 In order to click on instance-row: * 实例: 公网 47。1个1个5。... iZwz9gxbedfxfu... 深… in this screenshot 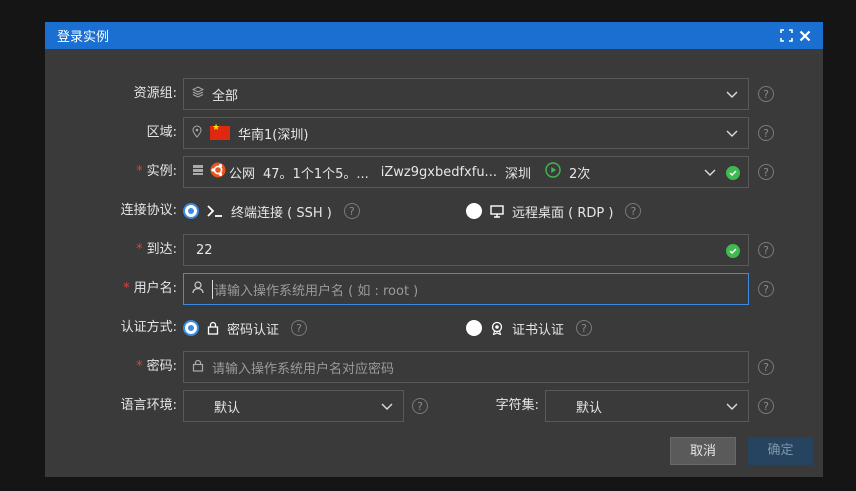, I will do `click(434, 172)`.